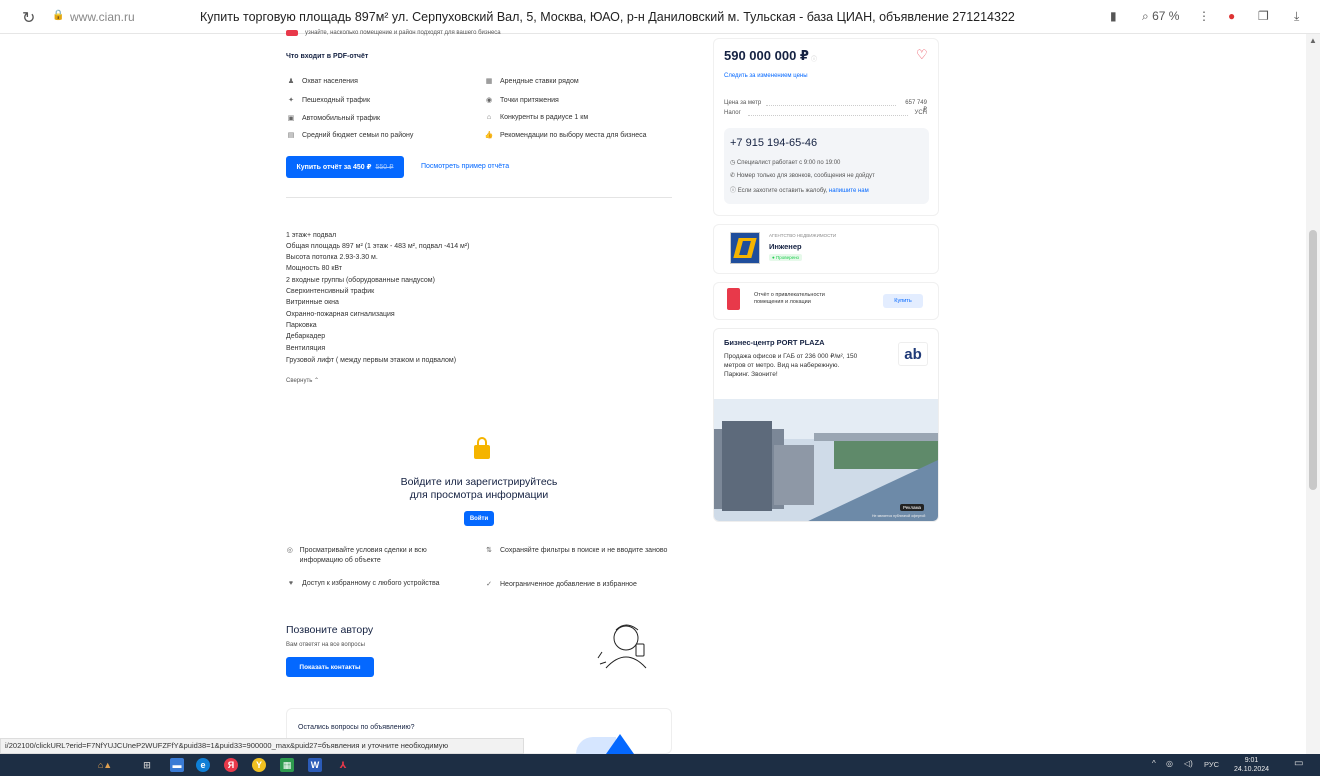 This screenshot has height=776, width=1320. Describe the element at coordinates (733, 176) in the screenshot. I see `phone-icon: ✆` at that location.